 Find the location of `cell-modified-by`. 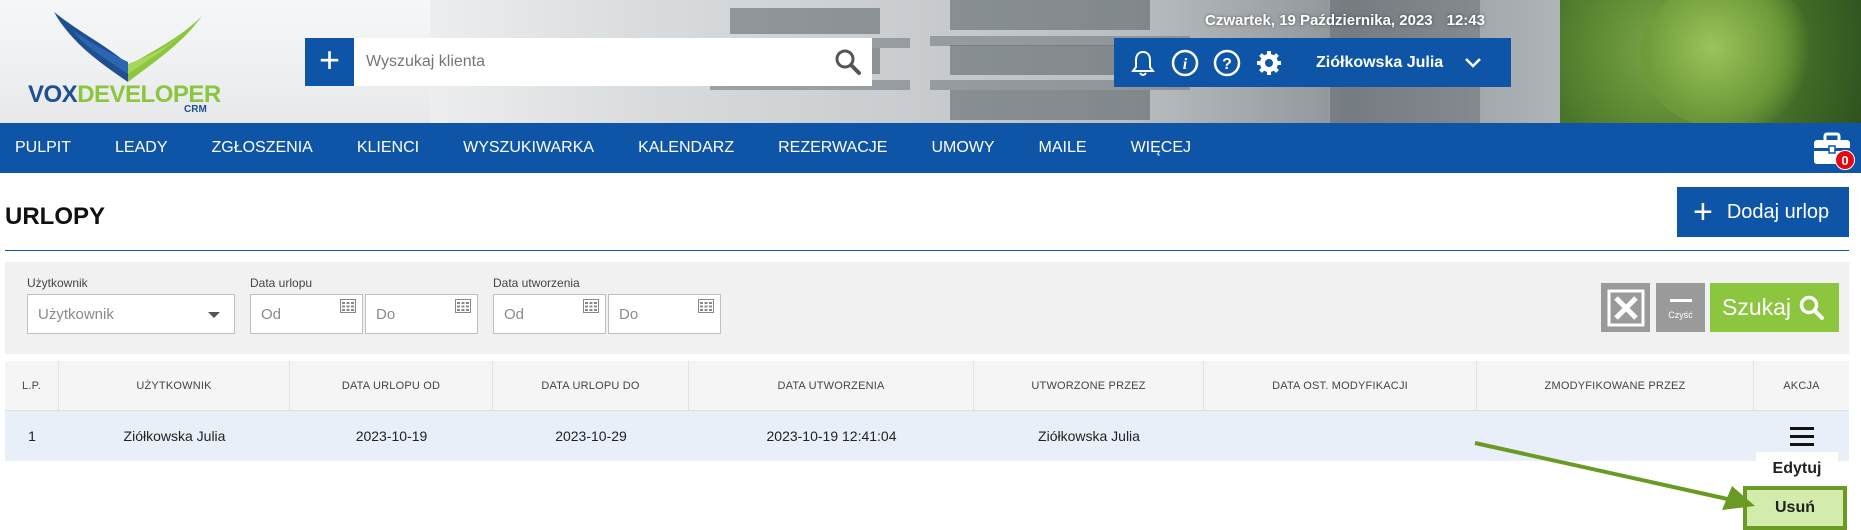

cell-modified-by is located at coordinates (1615, 436).